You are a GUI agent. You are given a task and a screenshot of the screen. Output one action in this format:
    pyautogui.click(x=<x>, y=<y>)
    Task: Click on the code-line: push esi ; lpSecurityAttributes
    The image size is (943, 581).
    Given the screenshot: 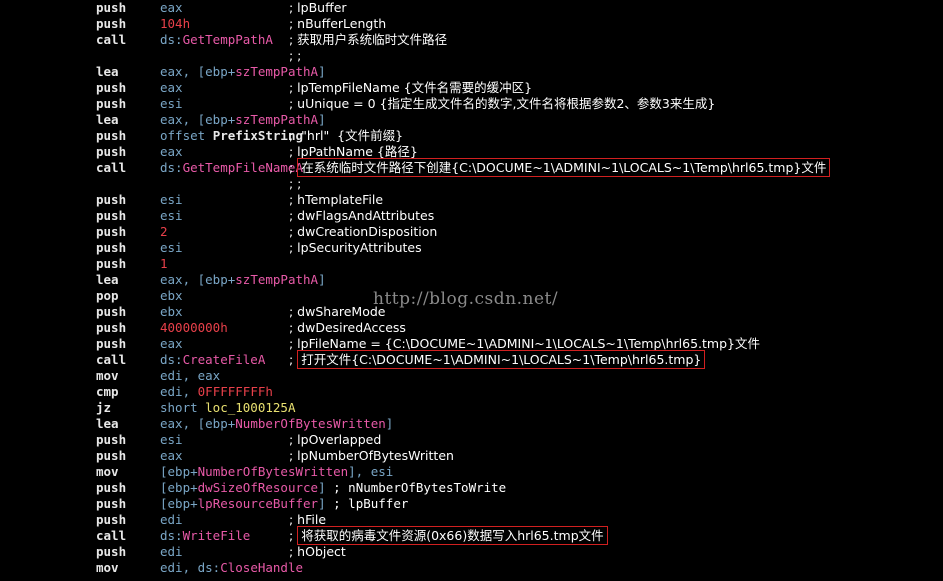 What is the action you would take?
    pyautogui.click(x=471, y=248)
    